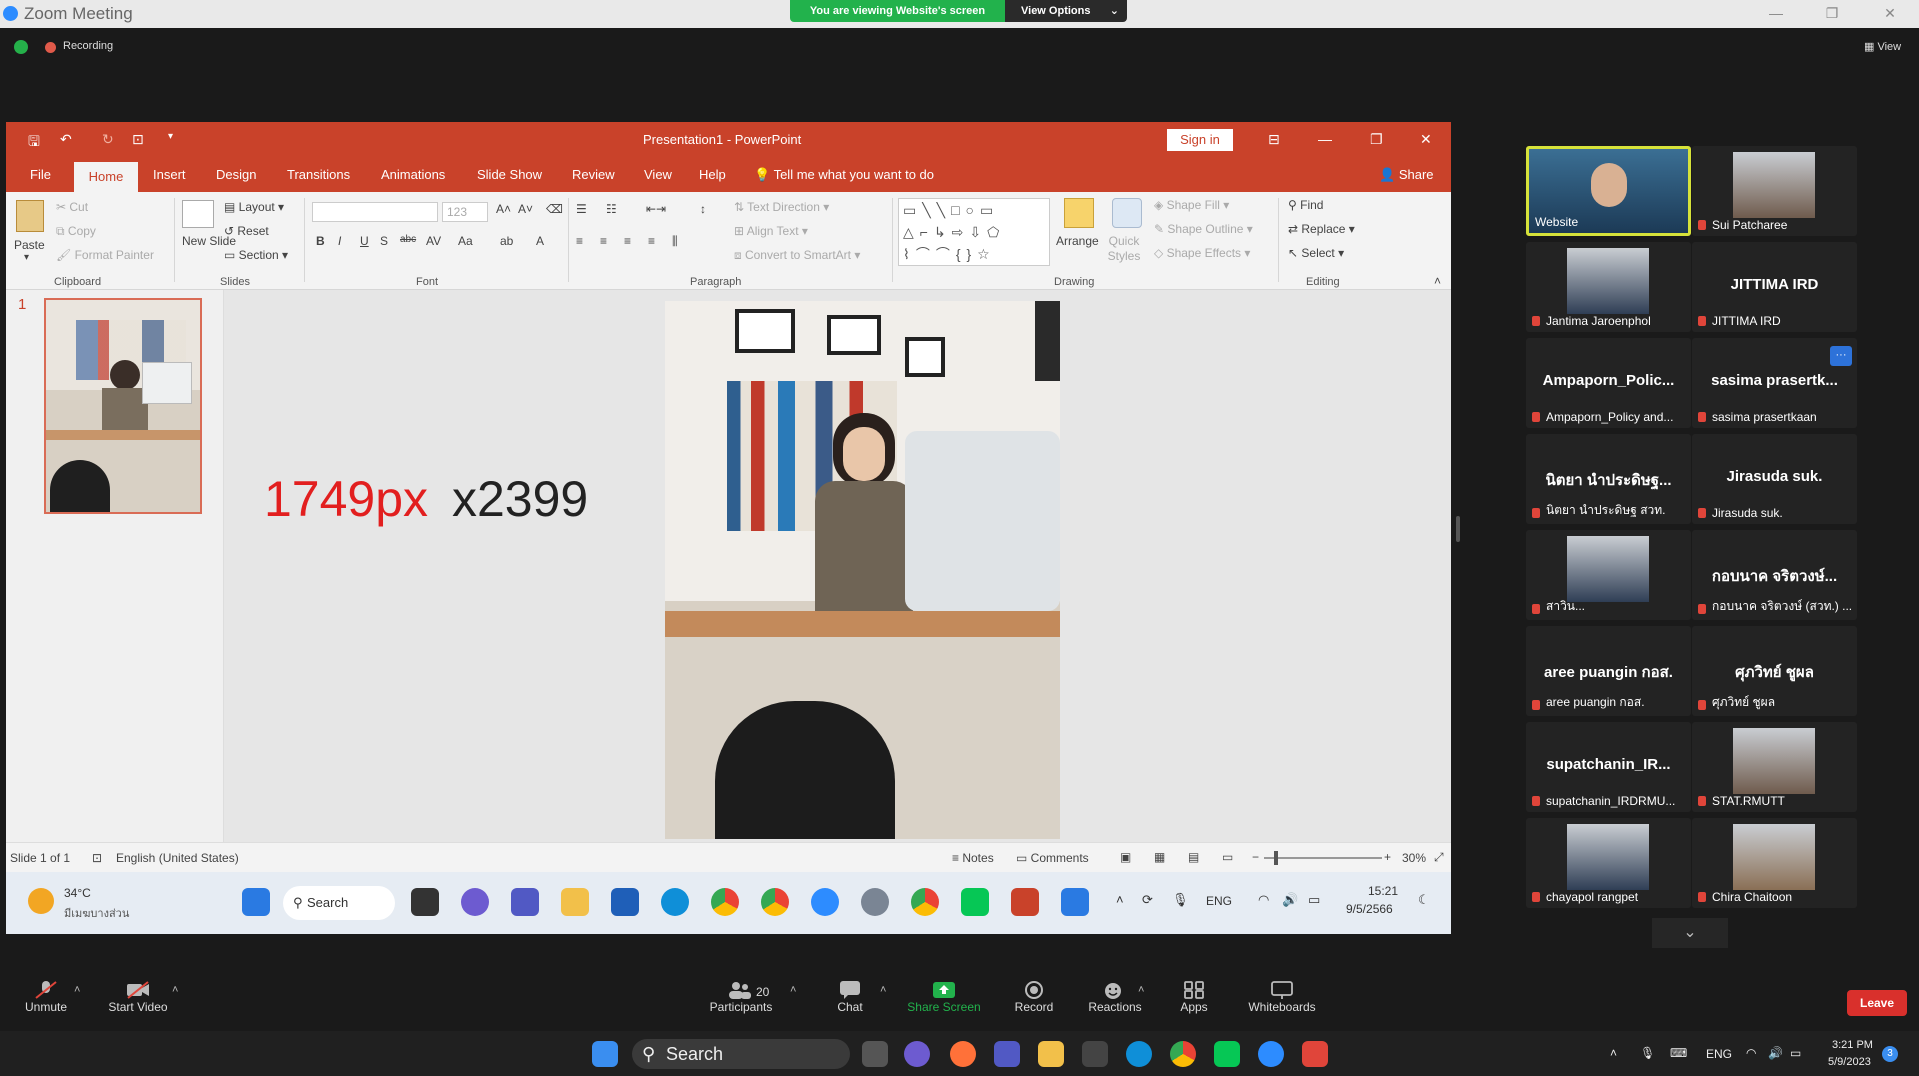 This screenshot has width=1919, height=1076. I want to click on cut-button: ✂ Cut, so click(72, 207).